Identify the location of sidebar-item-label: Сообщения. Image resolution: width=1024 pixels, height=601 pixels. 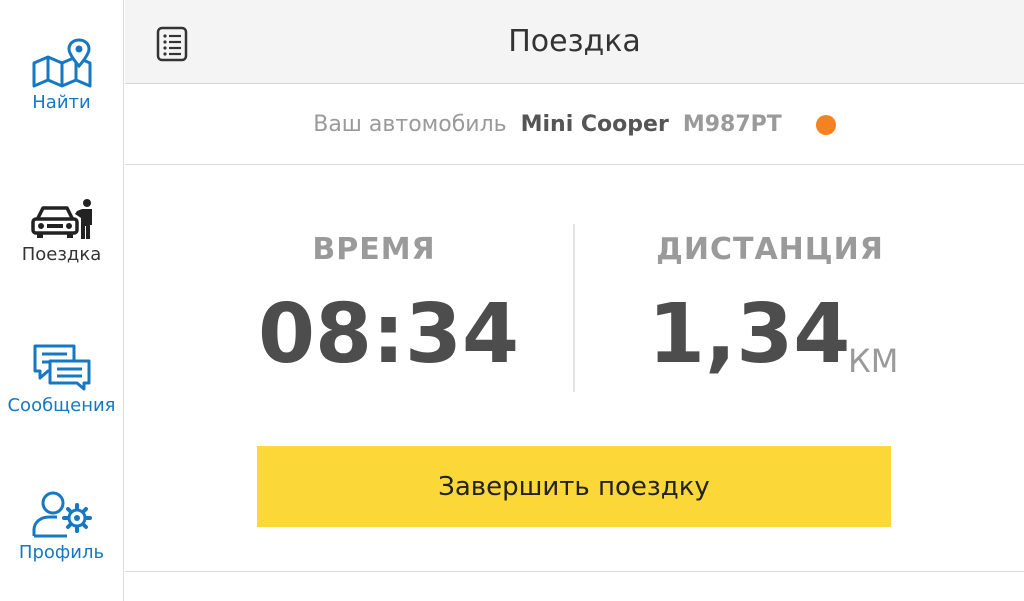
(61, 405).